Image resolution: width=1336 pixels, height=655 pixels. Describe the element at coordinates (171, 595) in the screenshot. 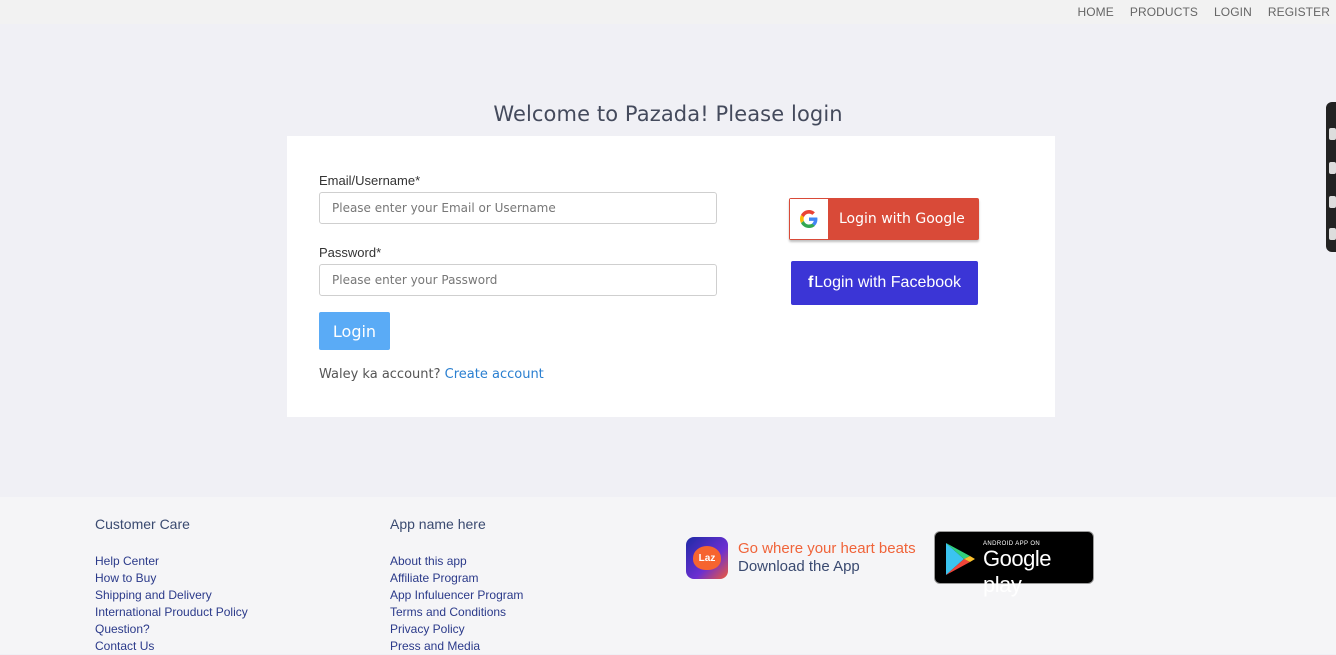

I see `footer-link-shipping: Shipping and Delivery` at that location.